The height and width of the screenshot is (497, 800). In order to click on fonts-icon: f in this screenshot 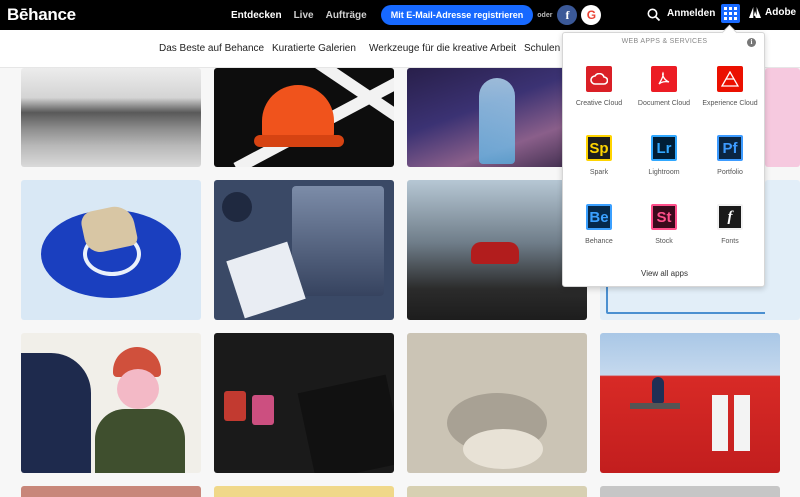, I will do `click(730, 217)`.